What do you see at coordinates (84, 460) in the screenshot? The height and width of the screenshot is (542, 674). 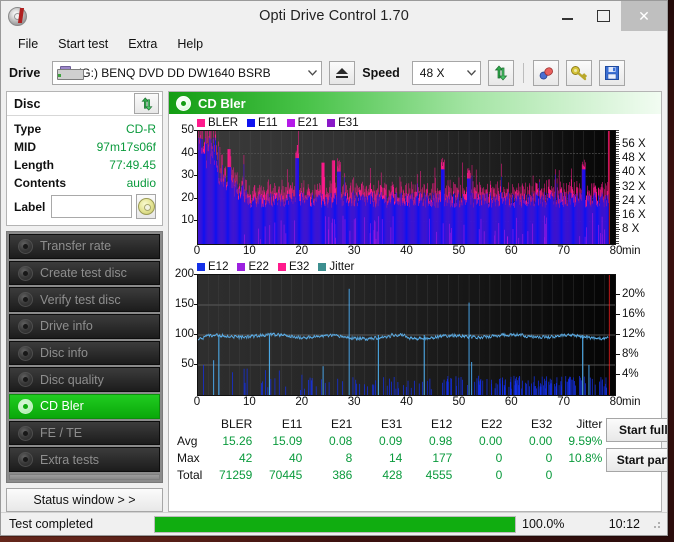 I see `sidebar-item-extra-tests: Extra tests` at bounding box center [84, 460].